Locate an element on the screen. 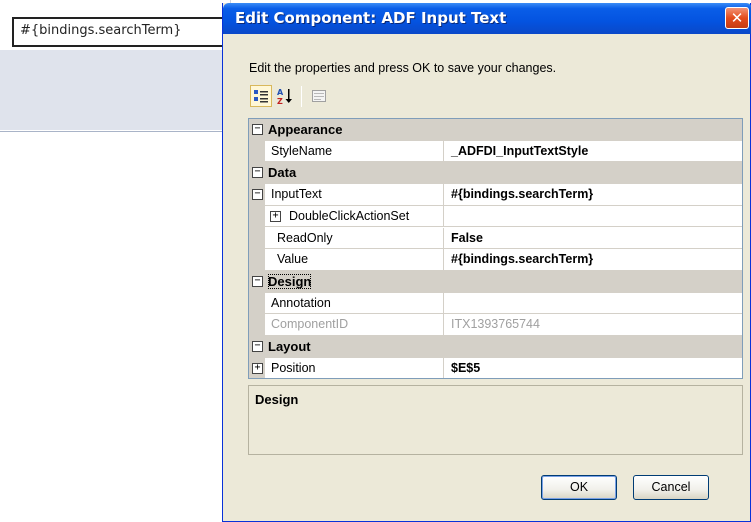 The image size is (751, 522). dialog-titlebar: Edit Component: ADF Input Text ✕ is located at coordinates (487, 18).